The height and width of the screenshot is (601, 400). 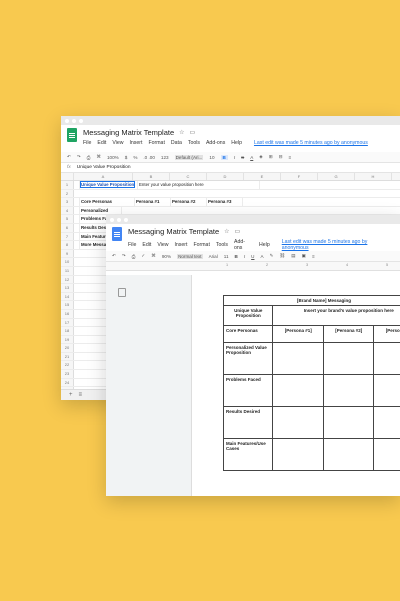 I want to click on underline-button: U, so click(x=252, y=256).